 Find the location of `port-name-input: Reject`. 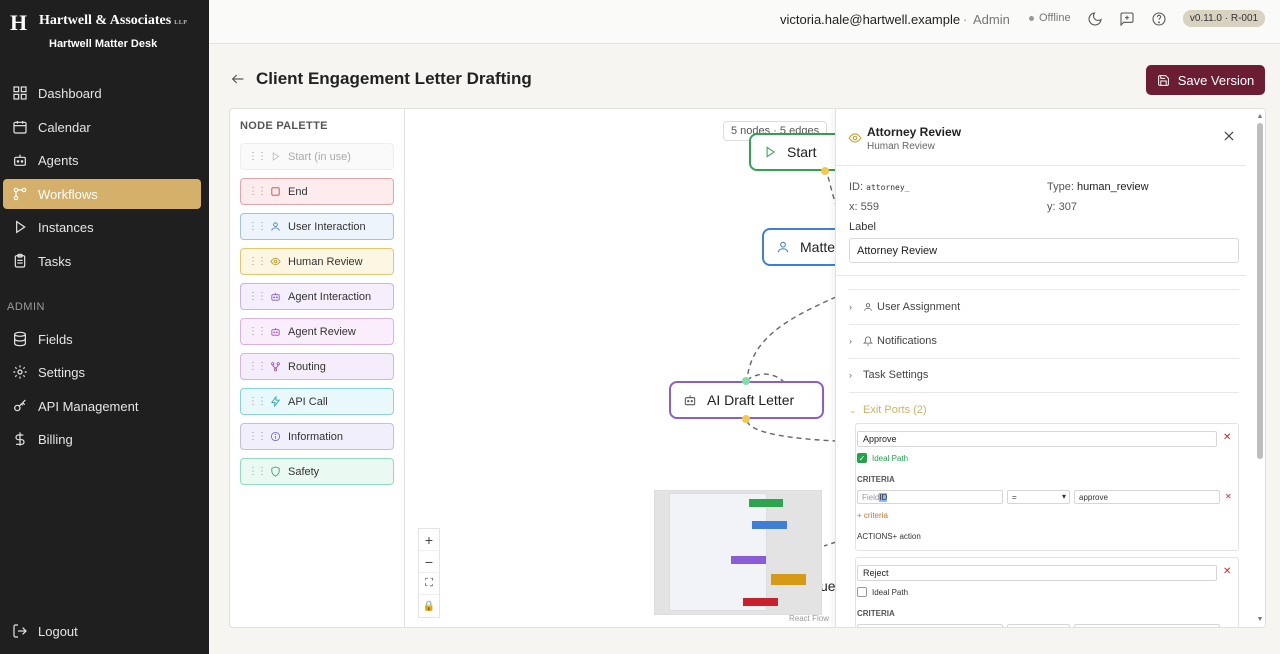

port-name-input: Reject is located at coordinates (1037, 573).